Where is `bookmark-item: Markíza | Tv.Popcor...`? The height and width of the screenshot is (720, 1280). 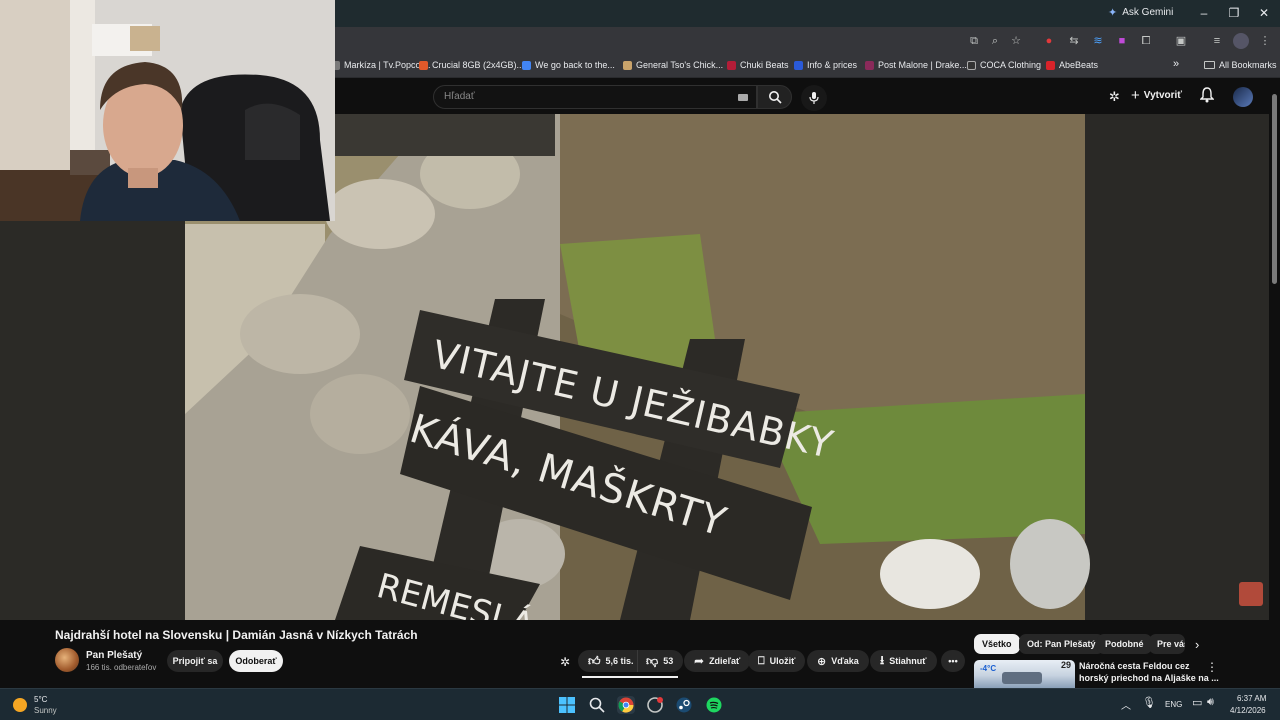
bookmark-item: Markíza | Tv.Popcor... is located at coordinates (381, 65).